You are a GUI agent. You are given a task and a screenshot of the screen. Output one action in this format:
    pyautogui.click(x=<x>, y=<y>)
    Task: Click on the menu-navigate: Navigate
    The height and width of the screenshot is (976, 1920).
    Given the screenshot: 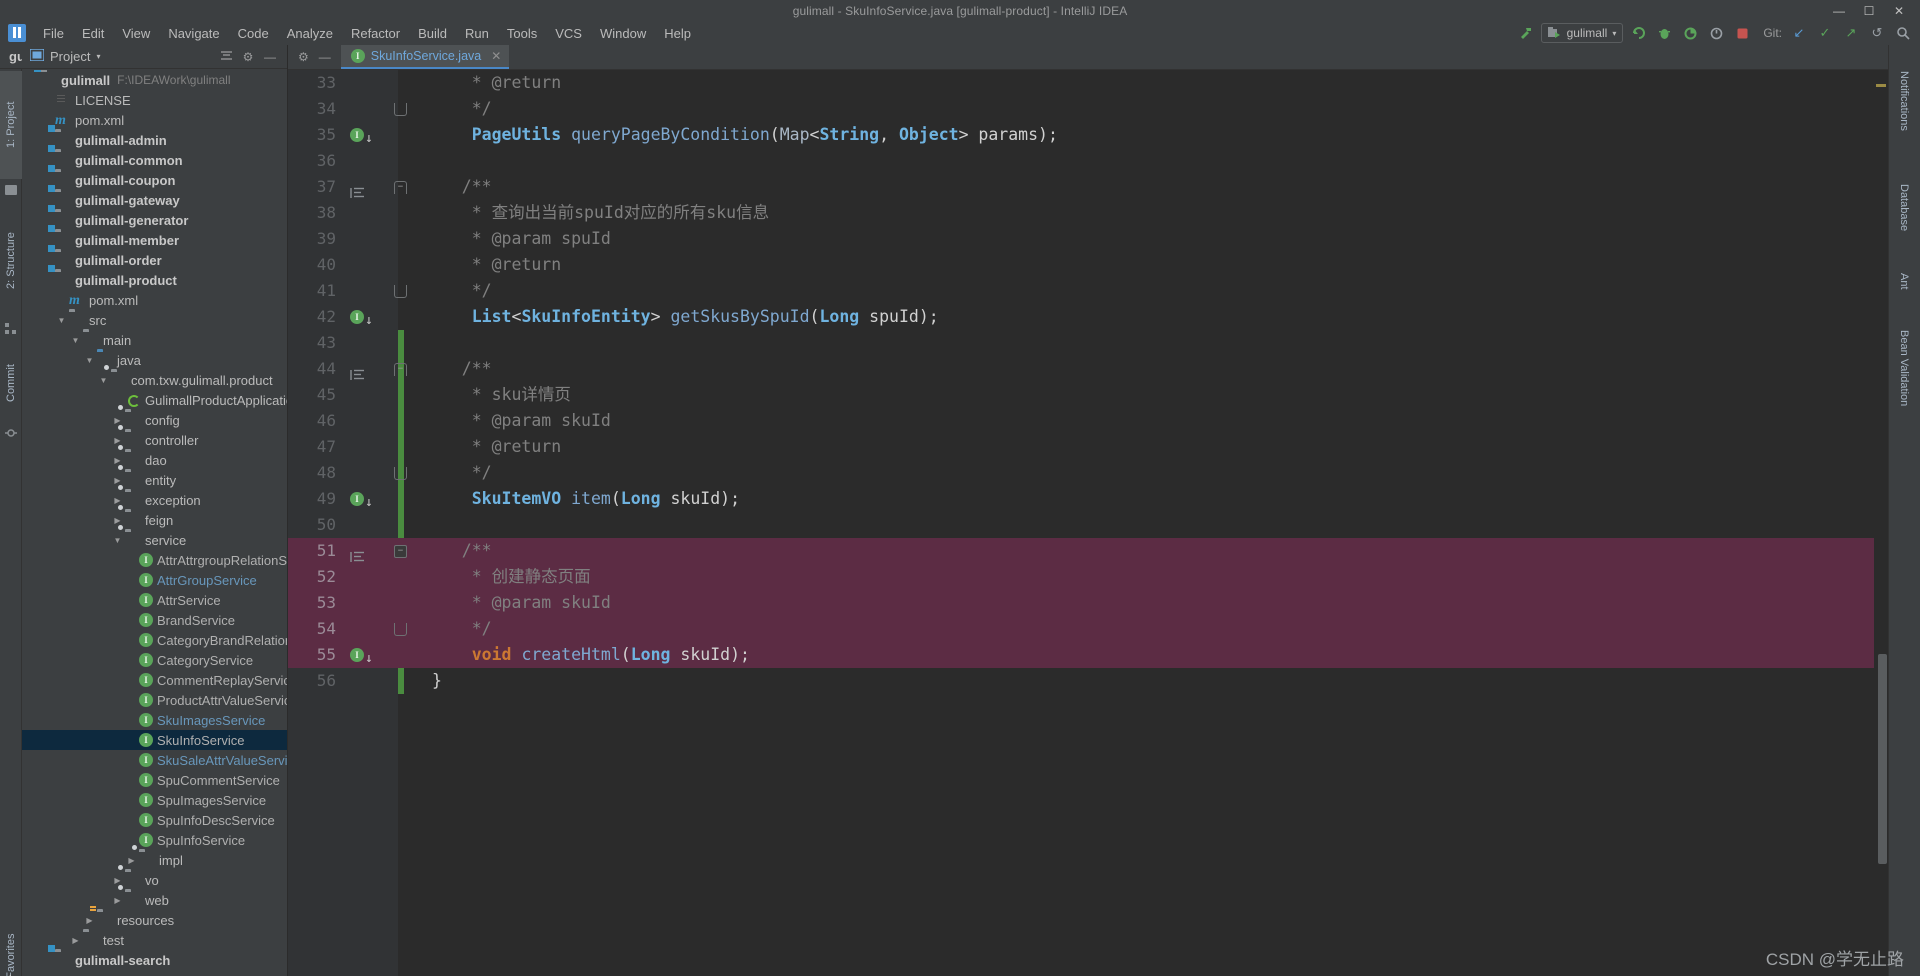 What is the action you would take?
    pyautogui.click(x=193, y=33)
    